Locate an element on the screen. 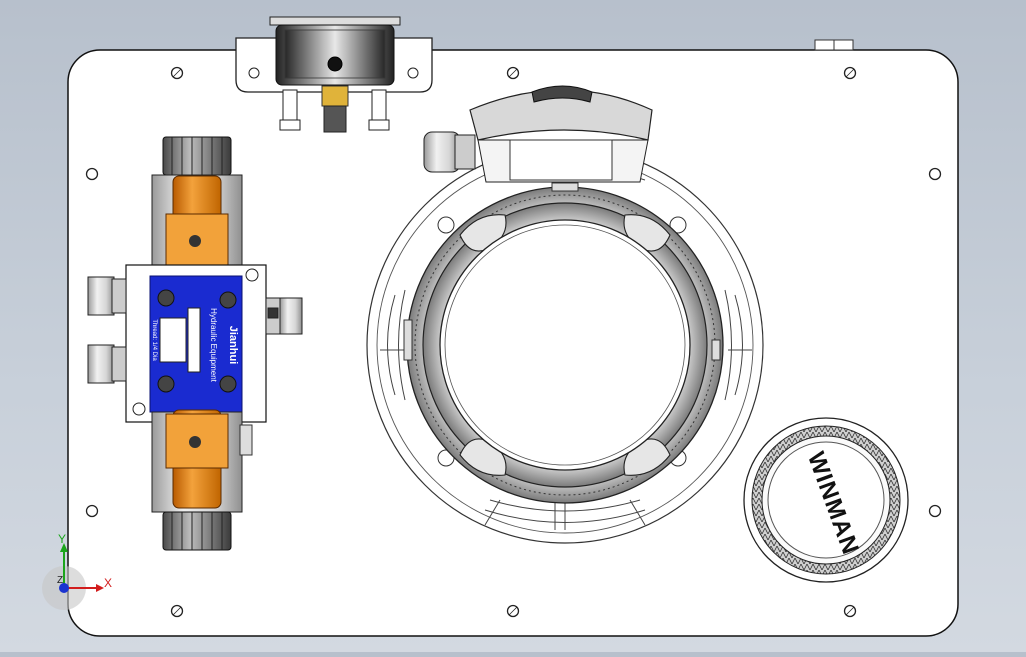 The height and width of the screenshot is (657, 1026). gauge-center-icon is located at coordinates (335, 64).